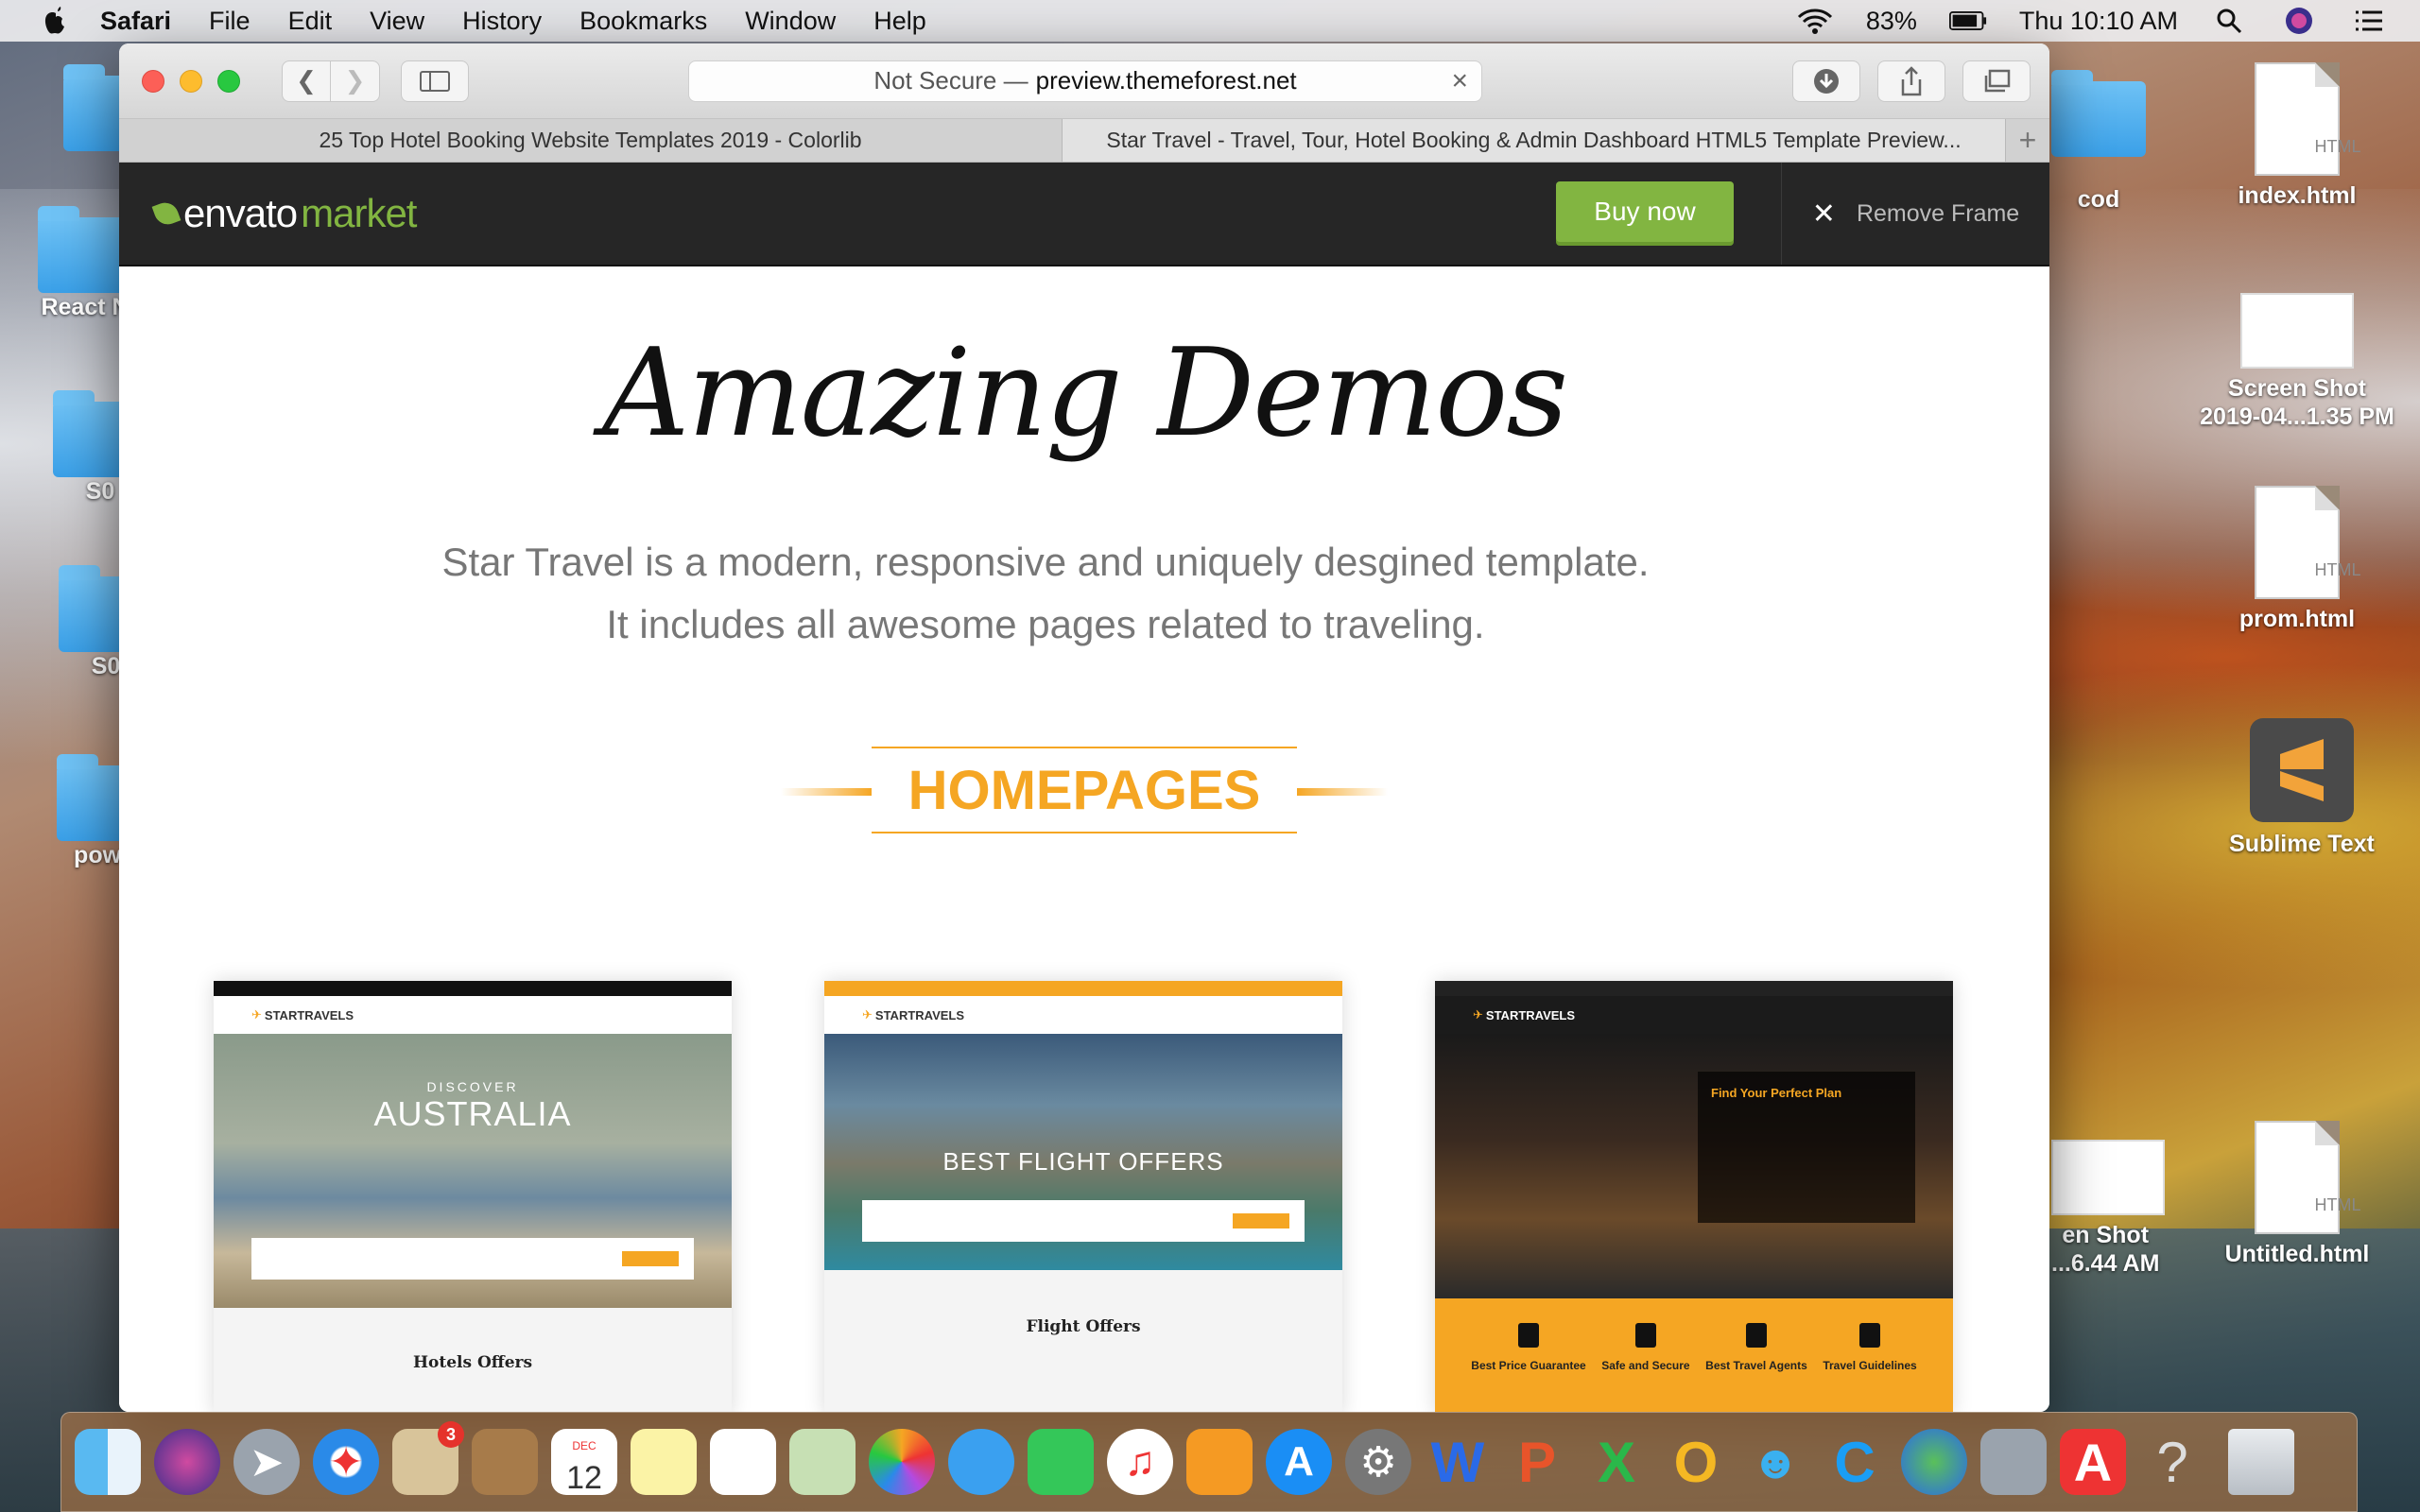  I want to click on menubar-clock: Thu 10:10 AM, so click(2098, 21).